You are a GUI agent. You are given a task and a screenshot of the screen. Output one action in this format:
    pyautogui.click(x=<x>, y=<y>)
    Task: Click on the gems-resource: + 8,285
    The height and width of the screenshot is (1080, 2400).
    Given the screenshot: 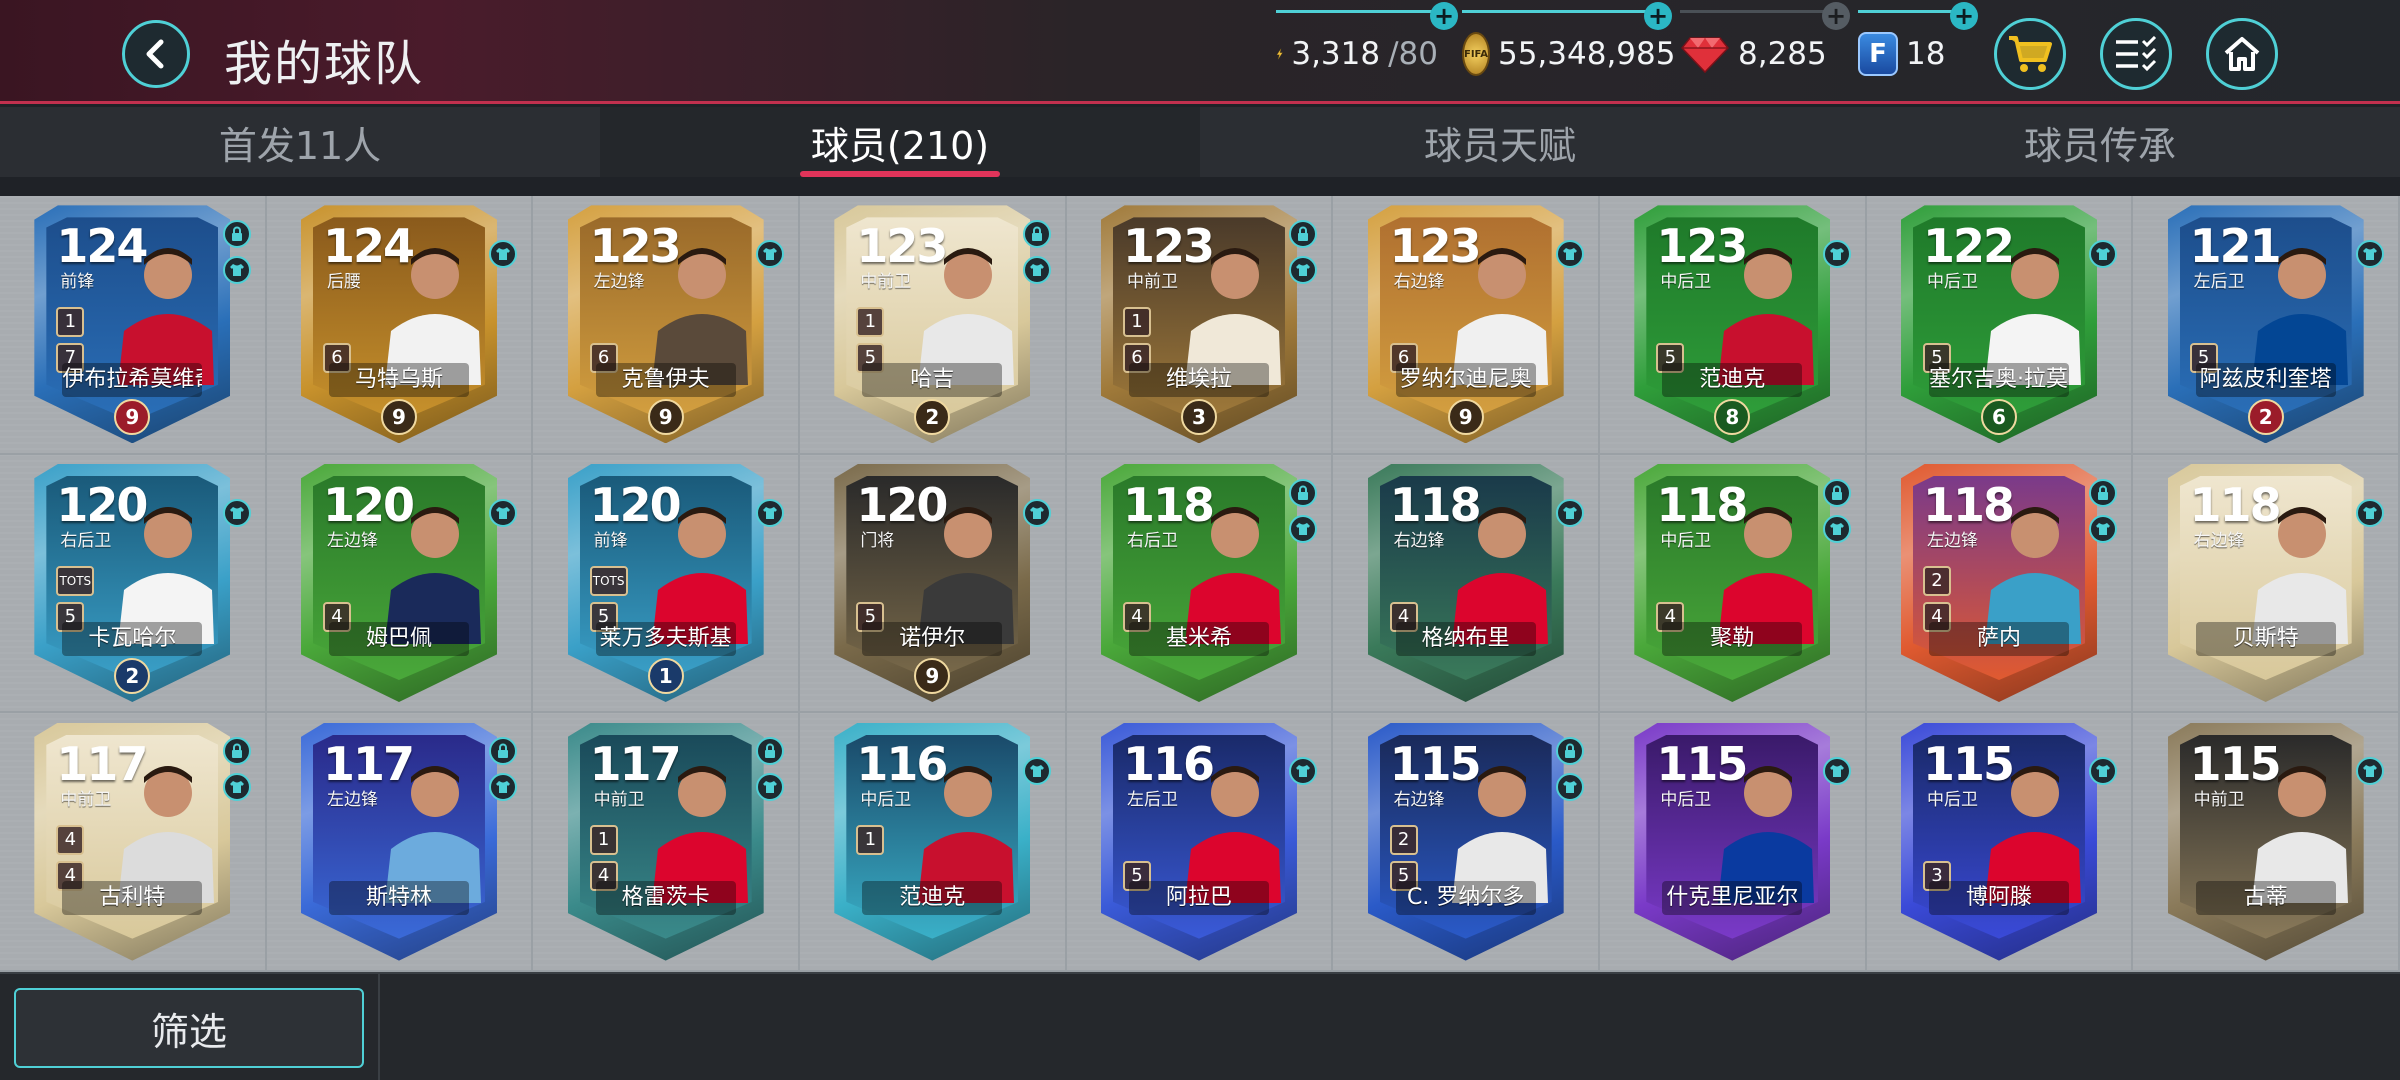 What is the action you would take?
    pyautogui.click(x=1765, y=42)
    